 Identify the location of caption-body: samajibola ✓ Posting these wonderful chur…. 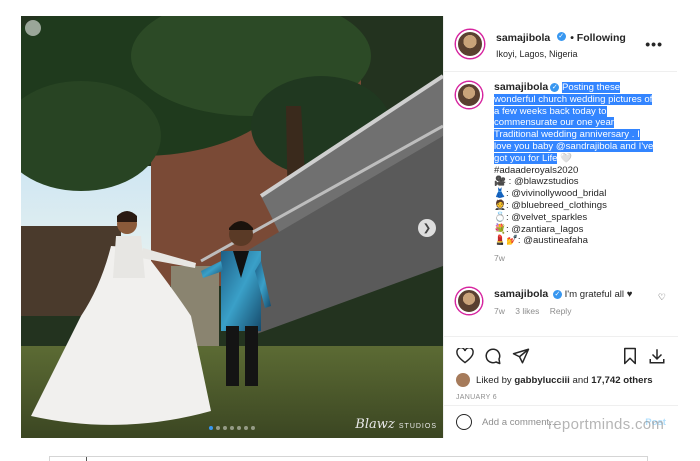
(581, 173).